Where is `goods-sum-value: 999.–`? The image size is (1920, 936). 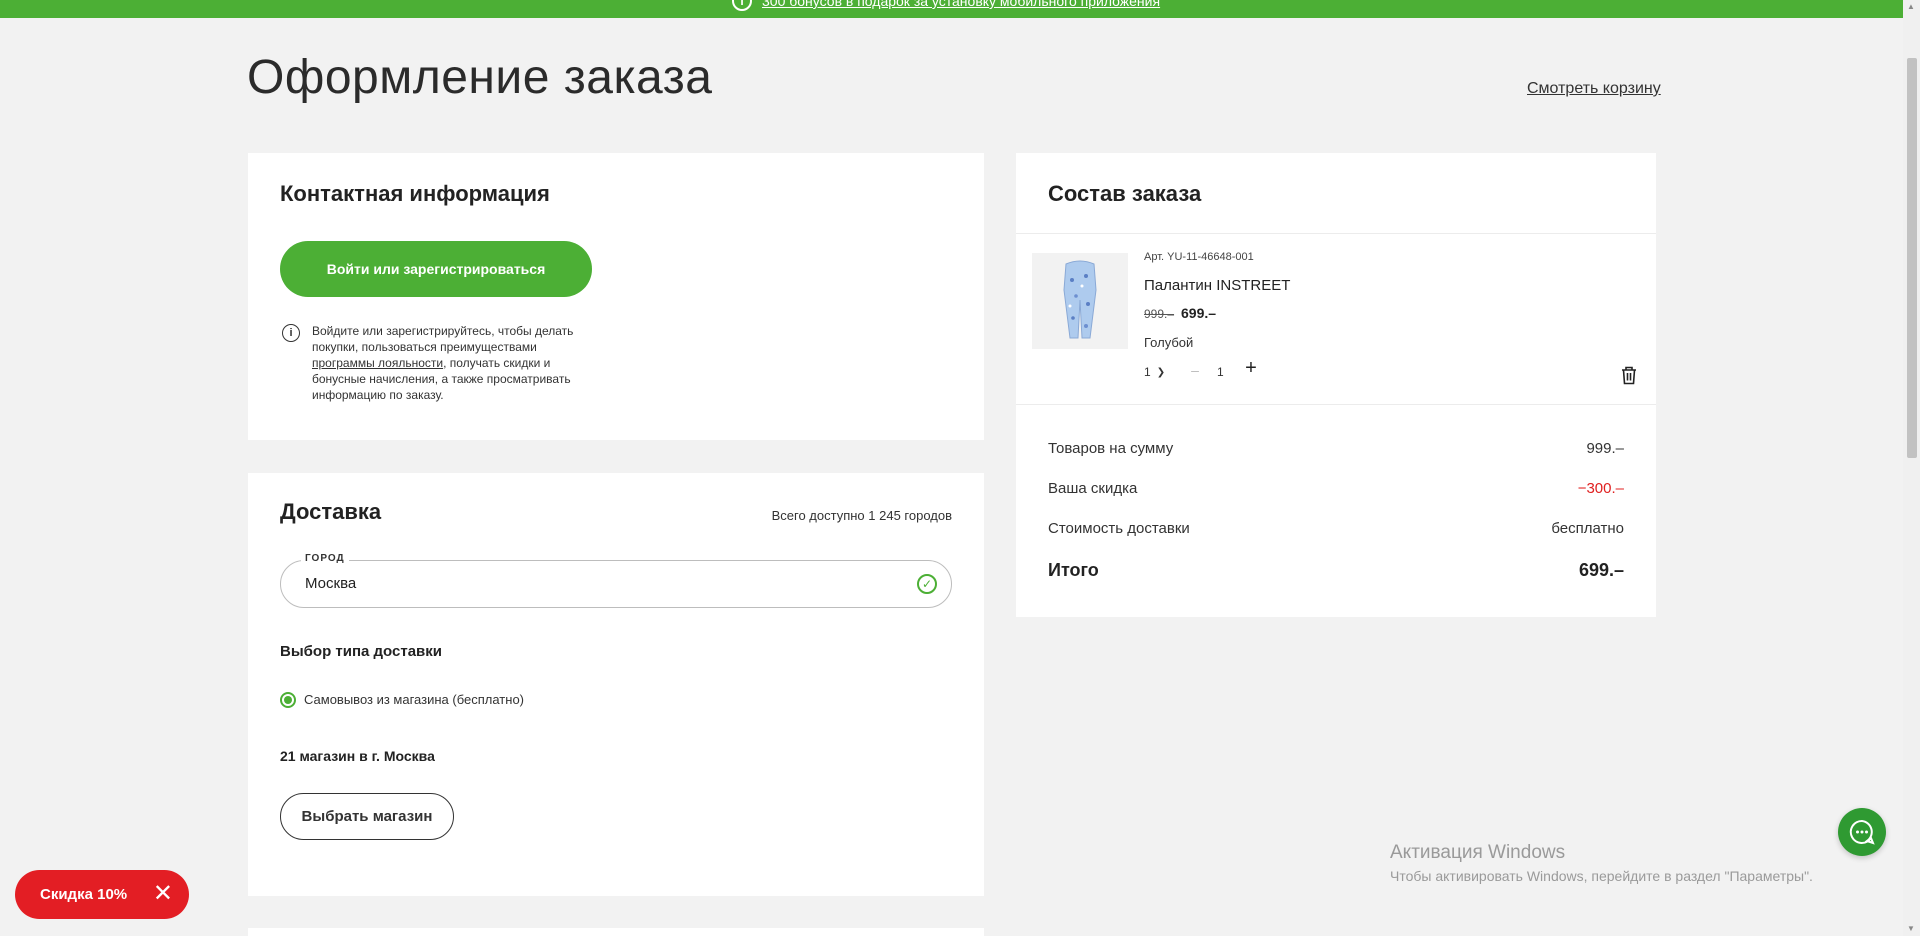 goods-sum-value: 999.– is located at coordinates (1605, 448).